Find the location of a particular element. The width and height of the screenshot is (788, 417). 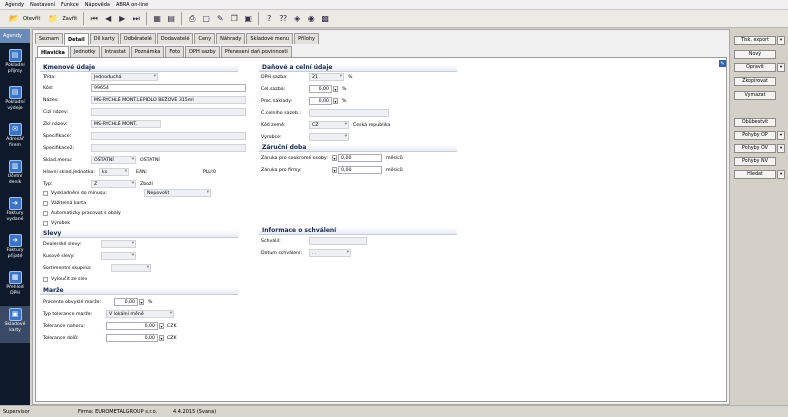

nazev-field: MS-RYCHLÉ MONT.LEPIDLO BEŽOVÉ 315ml is located at coordinates (168, 100).